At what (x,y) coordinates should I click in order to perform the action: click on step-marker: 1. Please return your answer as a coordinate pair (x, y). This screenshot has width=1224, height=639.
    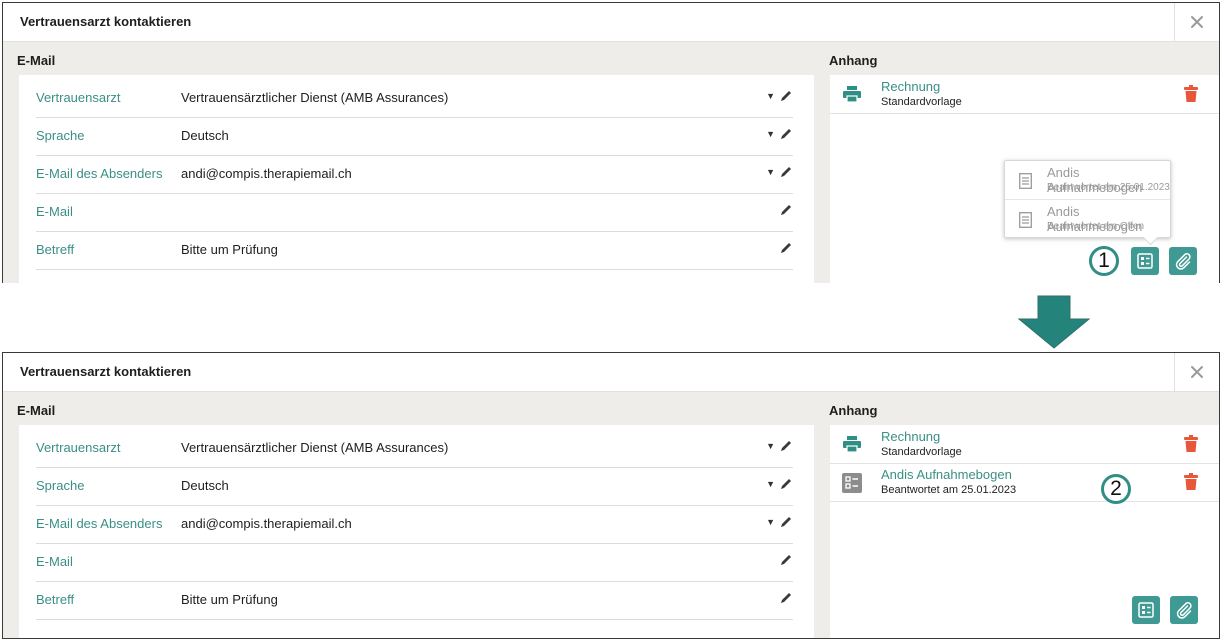
    Looking at the image, I should click on (1104, 261).